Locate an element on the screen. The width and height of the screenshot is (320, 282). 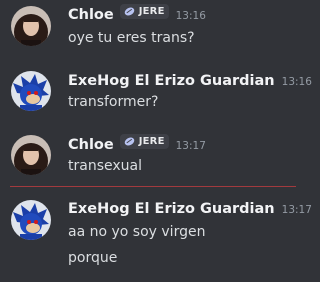
message-text: transformer? is located at coordinates (113, 102).